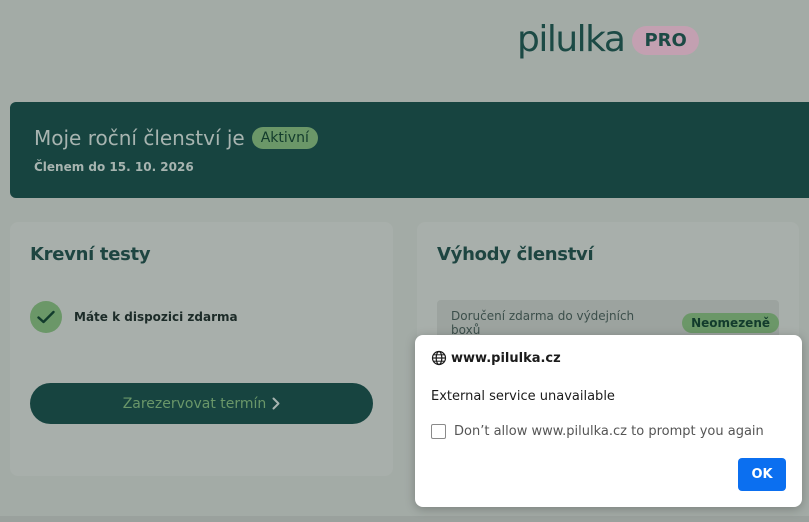  What do you see at coordinates (276, 403) in the screenshot?
I see `chevron-right-icon` at bounding box center [276, 403].